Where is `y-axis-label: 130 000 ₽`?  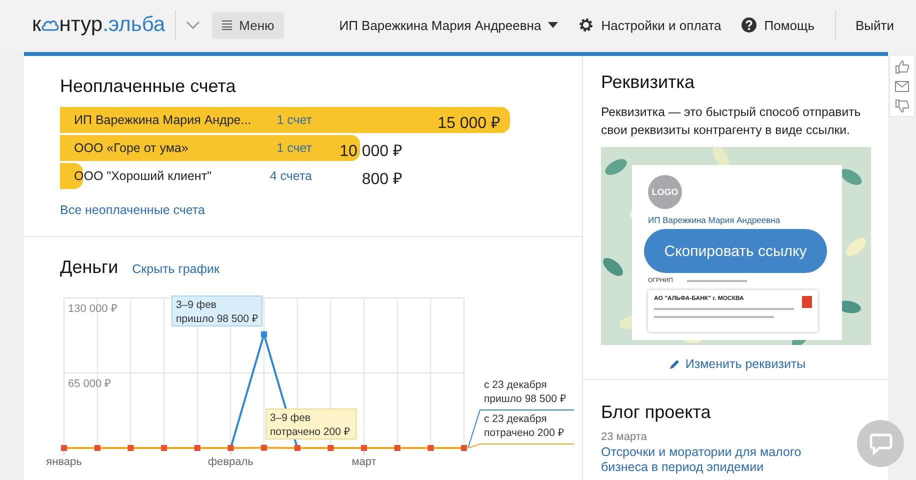 y-axis-label: 130 000 ₽ is located at coordinates (92, 309).